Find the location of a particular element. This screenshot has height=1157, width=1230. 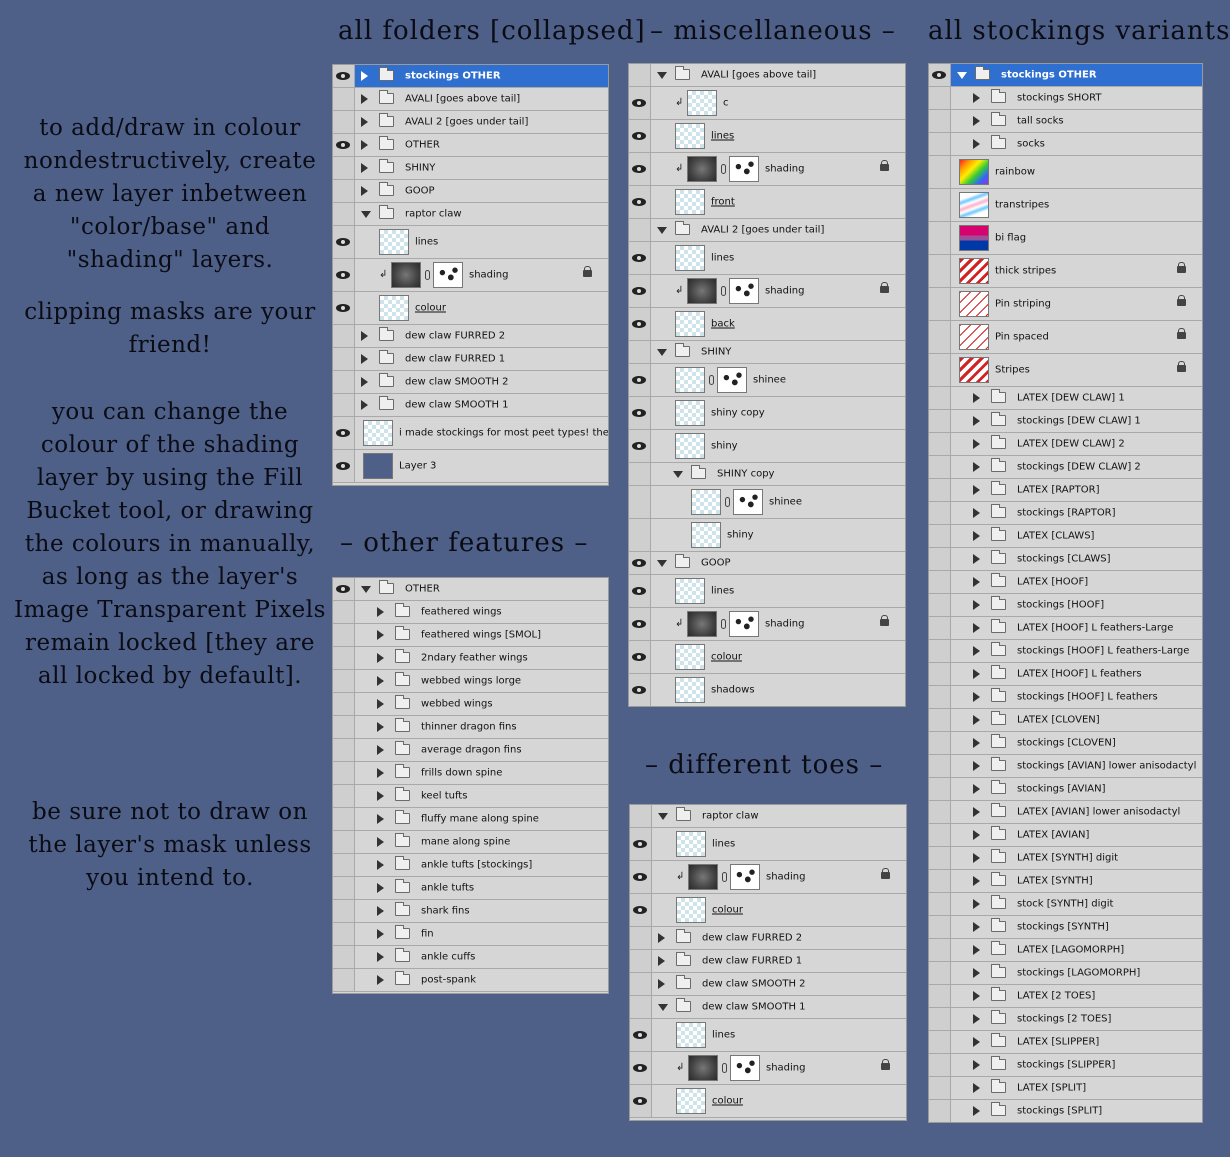

layer-group-row: feathered wings is located at coordinates (470, 612).